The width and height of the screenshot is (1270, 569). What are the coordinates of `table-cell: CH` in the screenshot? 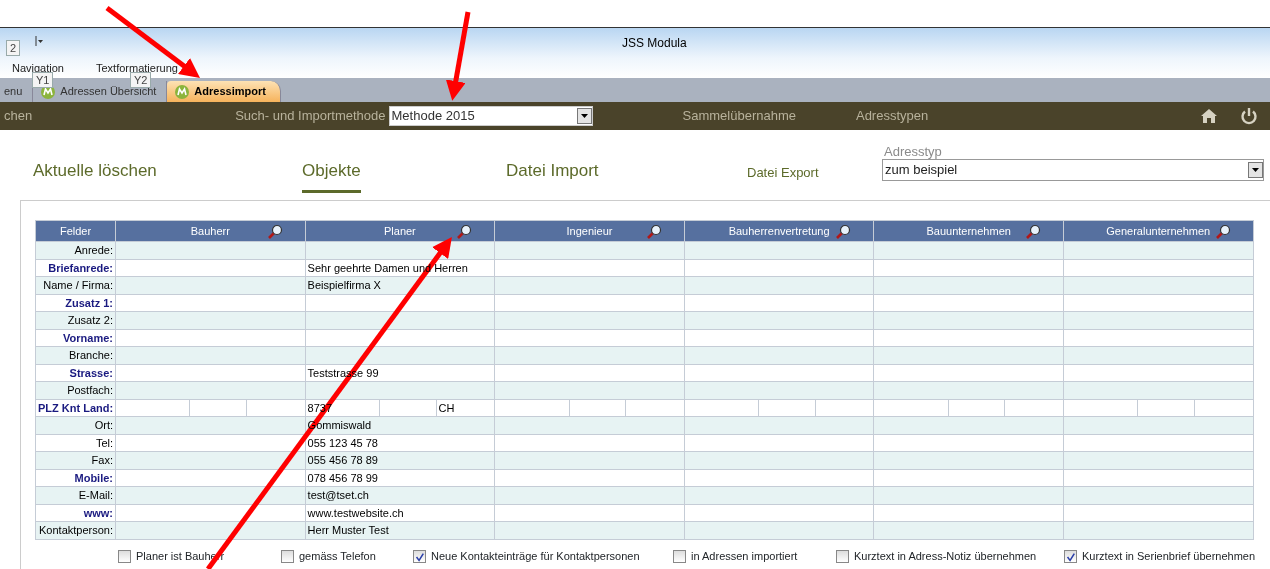 It's located at (446, 407).